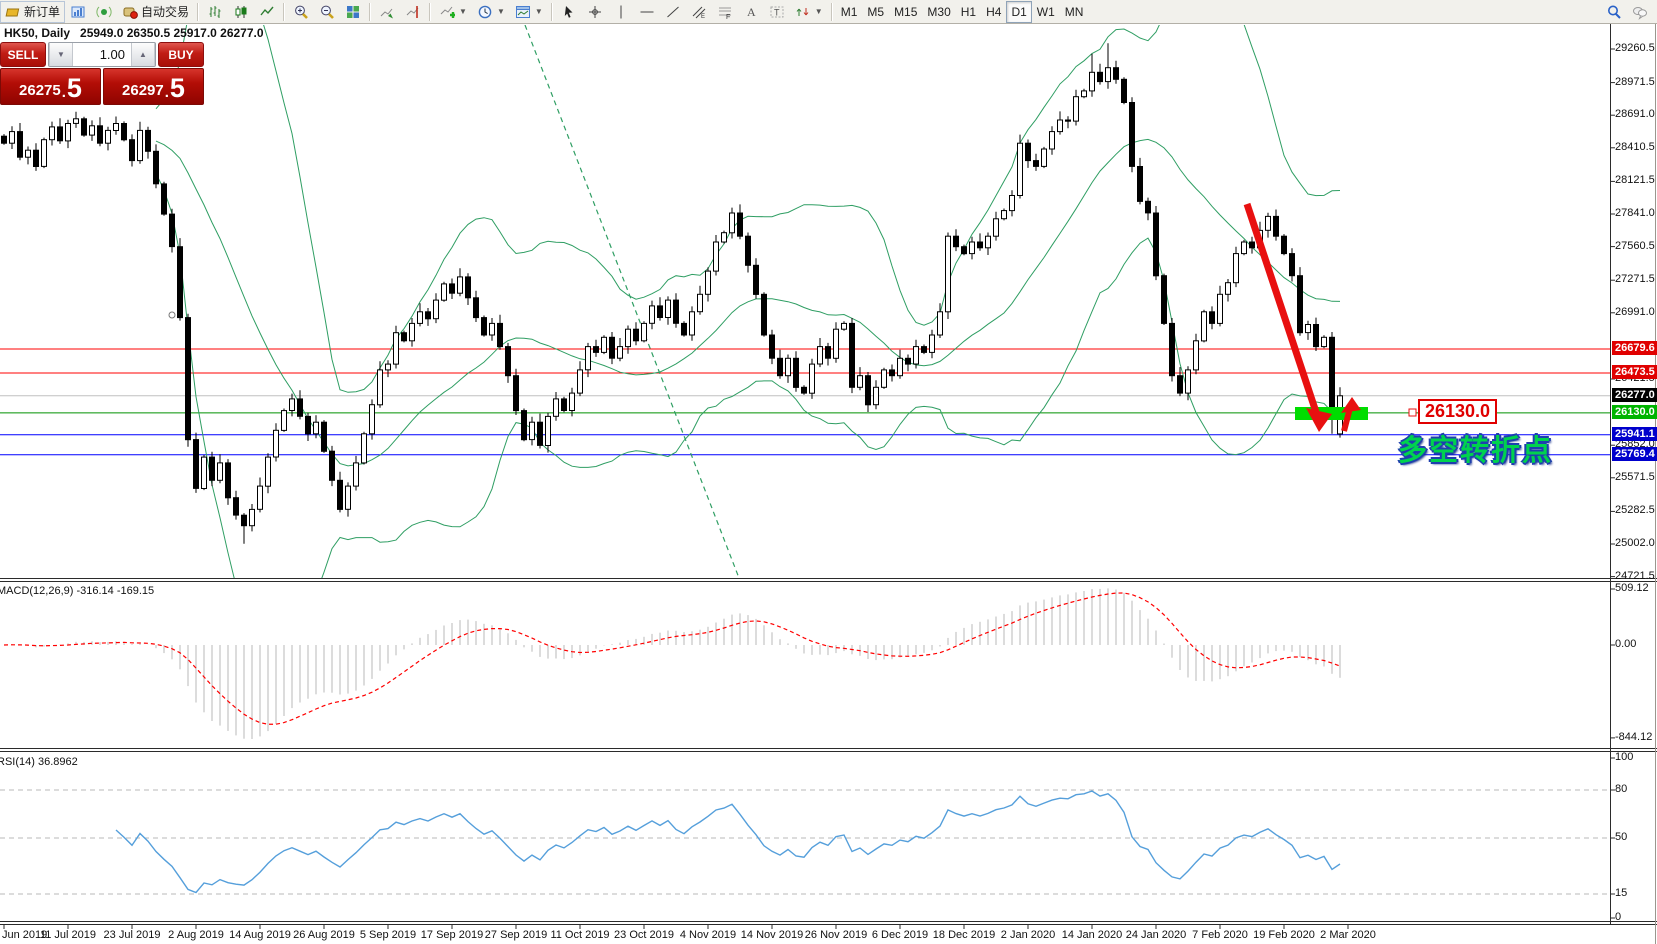 This screenshot has height=944, width=1657. I want to click on tf-h4-button: H4, so click(993, 12).